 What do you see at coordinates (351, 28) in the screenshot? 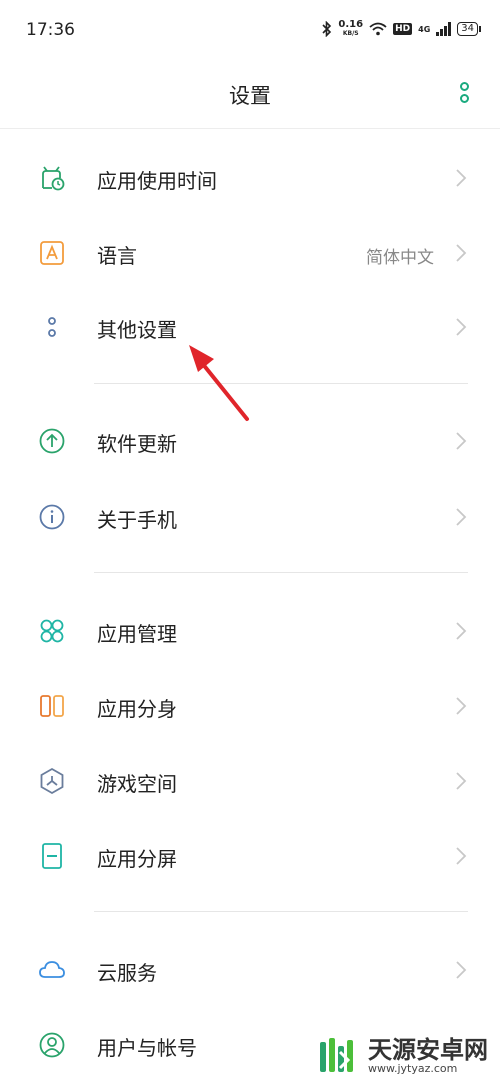
I see `network-speed: 0.16 KB/S` at bounding box center [351, 28].